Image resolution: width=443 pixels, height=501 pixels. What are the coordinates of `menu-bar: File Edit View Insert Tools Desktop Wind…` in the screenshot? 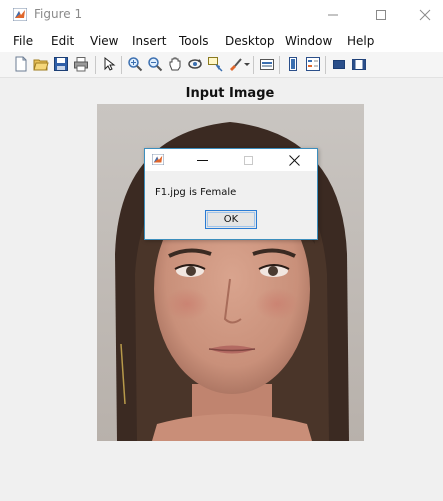 It's located at (221, 41).